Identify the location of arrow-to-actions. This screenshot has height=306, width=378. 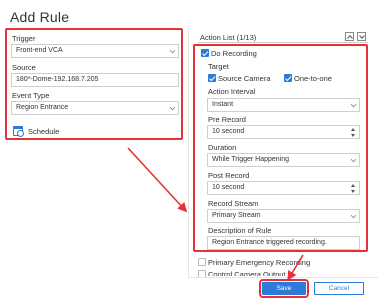
(157, 180).